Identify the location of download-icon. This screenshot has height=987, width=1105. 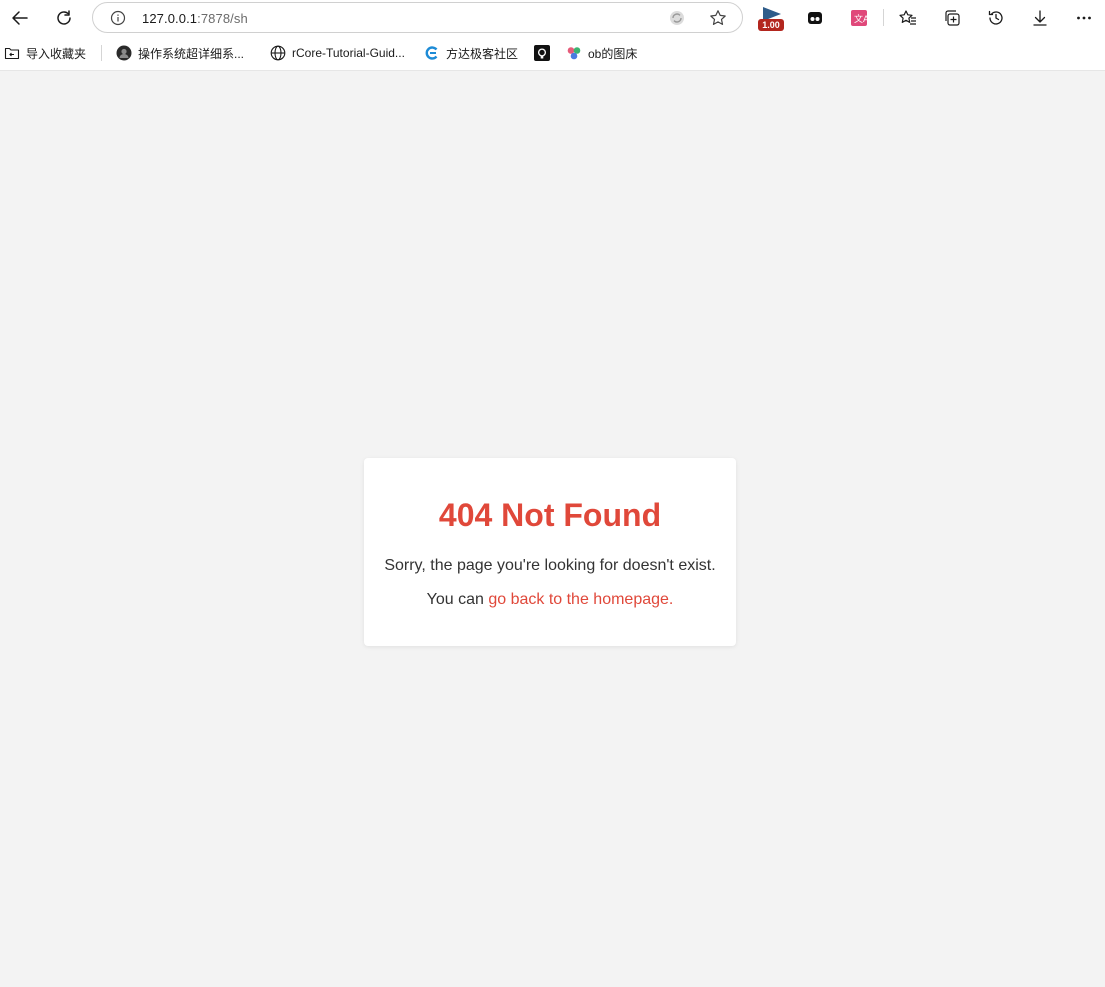
(1040, 18).